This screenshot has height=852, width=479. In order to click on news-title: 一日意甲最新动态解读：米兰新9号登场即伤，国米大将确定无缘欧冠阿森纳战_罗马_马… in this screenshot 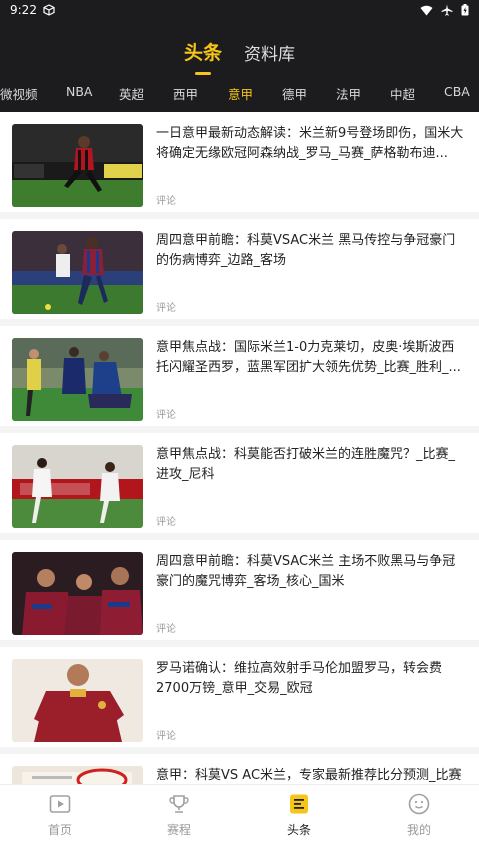, I will do `click(310, 143)`.